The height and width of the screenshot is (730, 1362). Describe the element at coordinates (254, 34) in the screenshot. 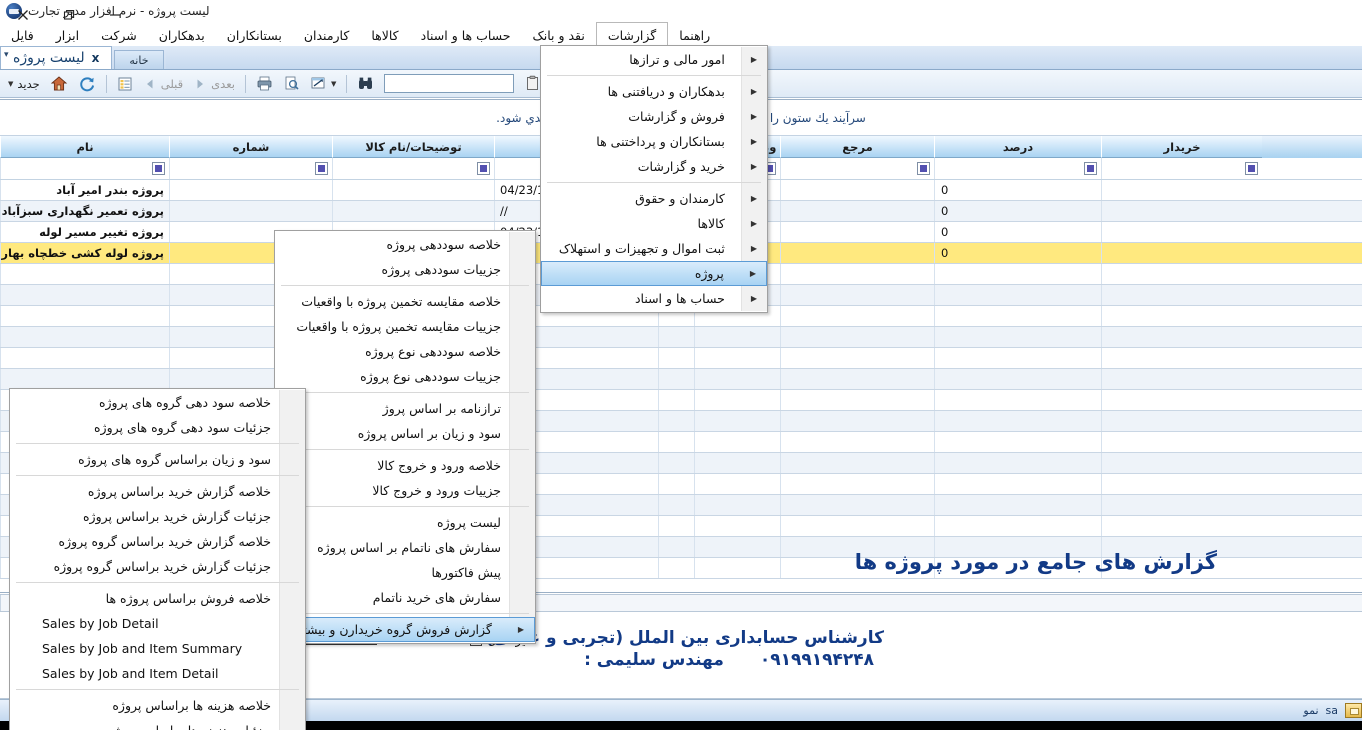

I see `menubar-item-4: بستانکاران` at that location.